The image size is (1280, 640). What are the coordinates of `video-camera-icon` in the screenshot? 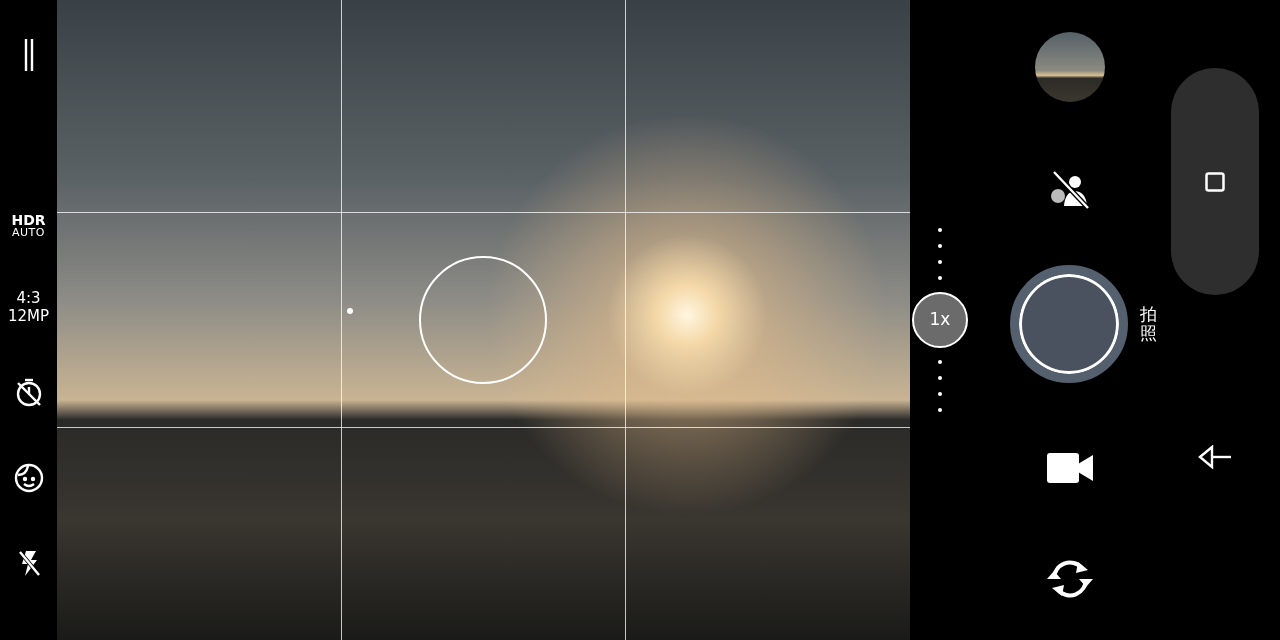 It's located at (1070, 468).